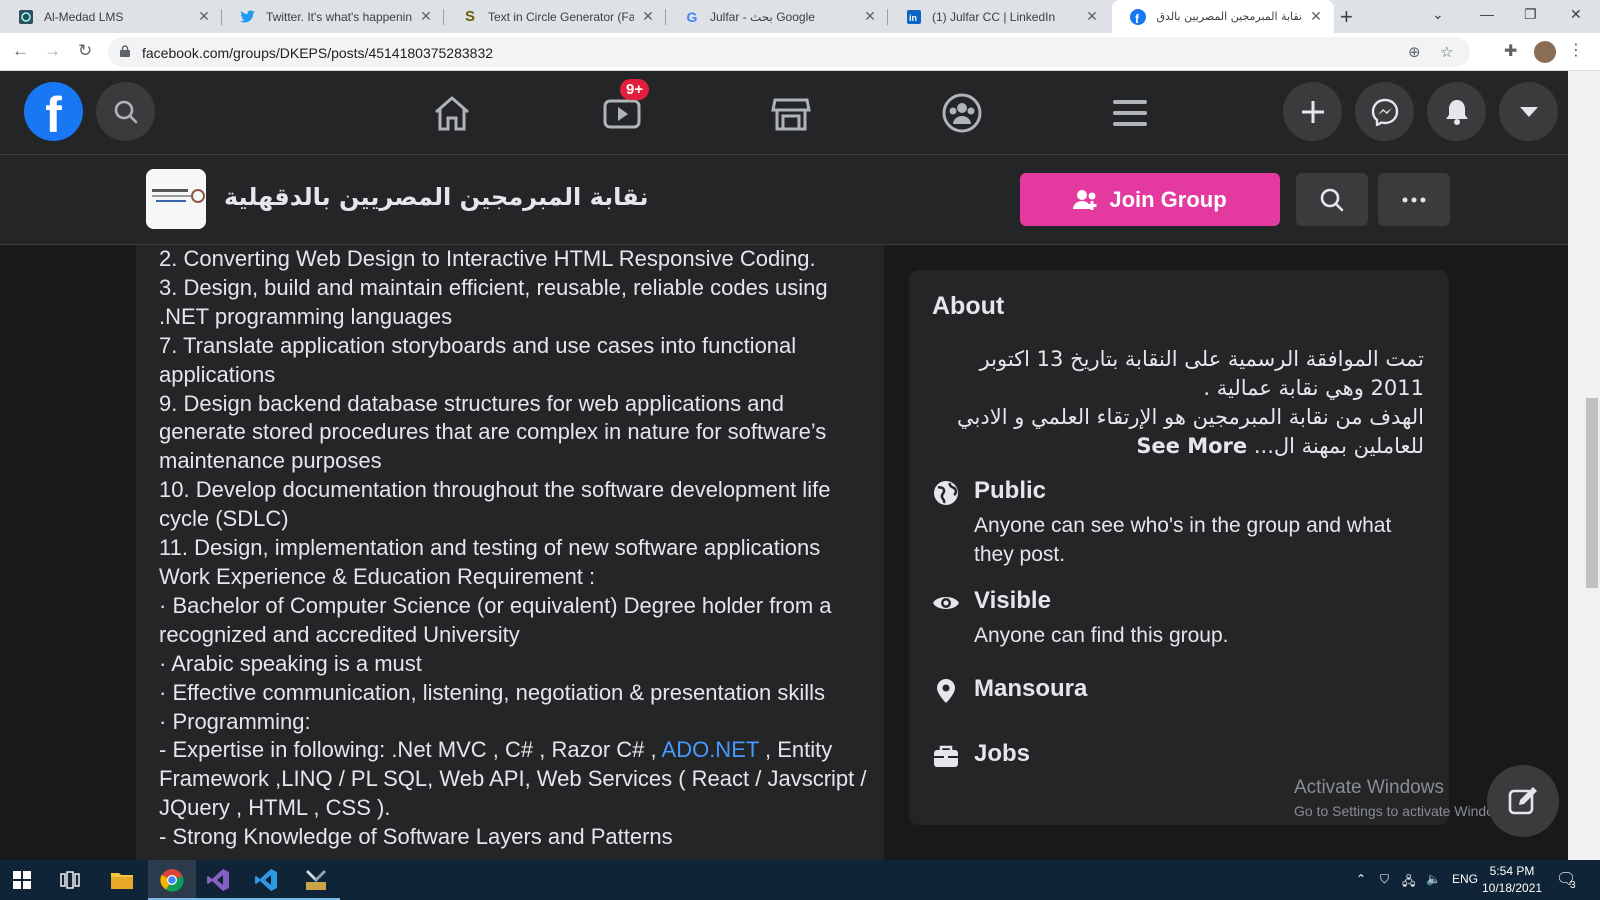 This screenshot has width=1600, height=900. Describe the element at coordinates (1030, 689) in the screenshot. I see `location-label: Mansoura` at that location.